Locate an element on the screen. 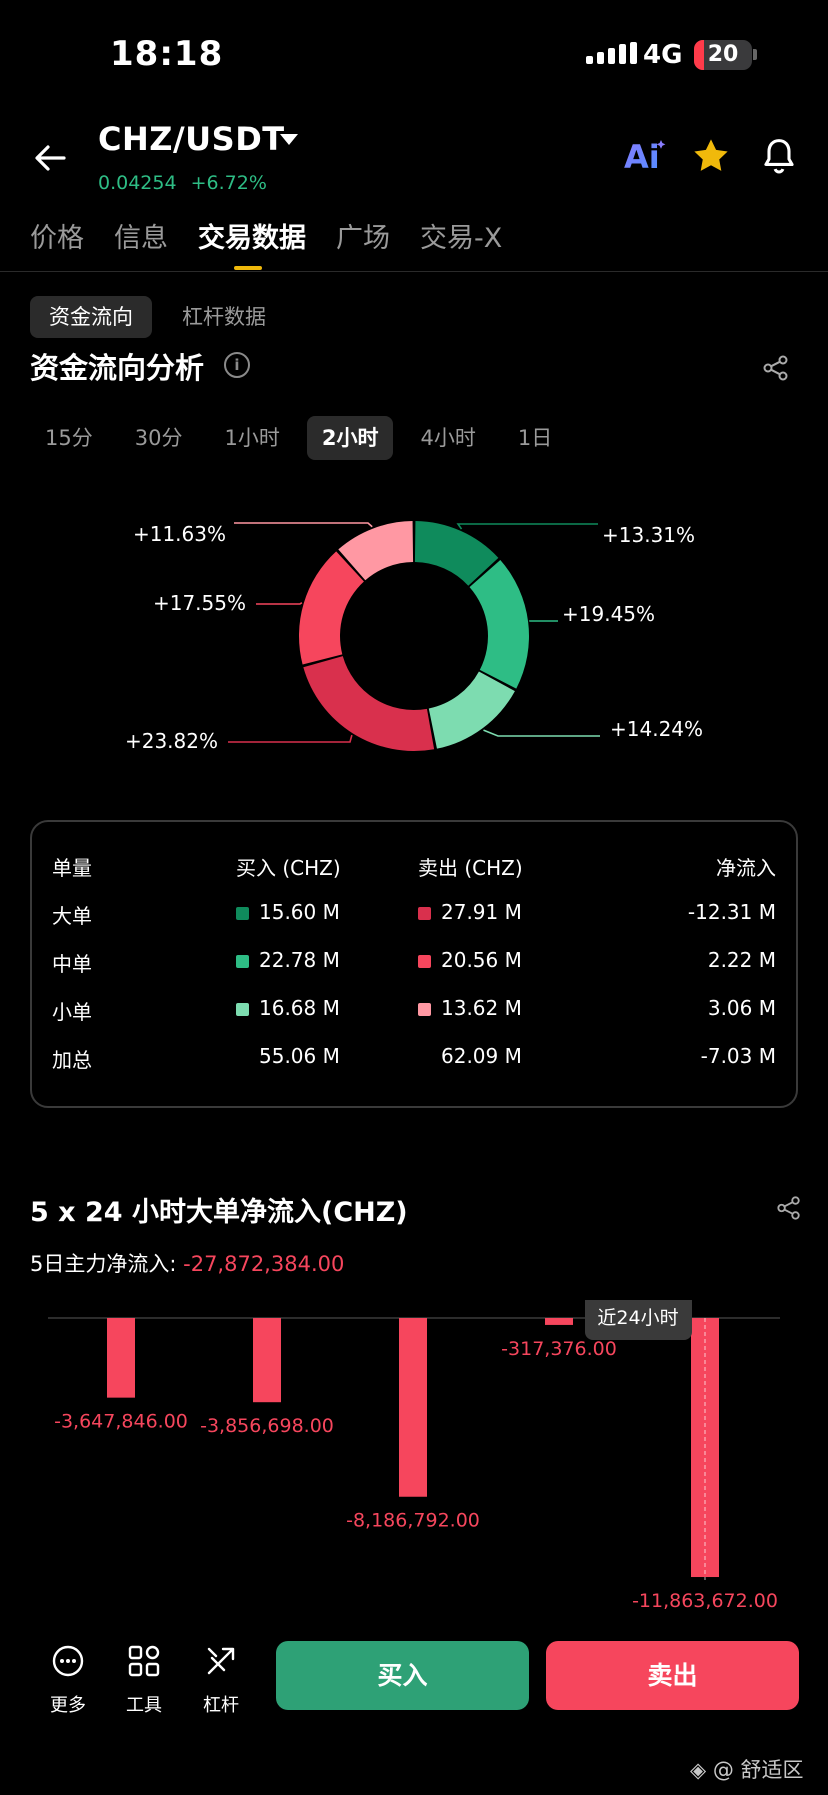 The image size is (828, 1795). donut-slice-label: +13.31% is located at coordinates (648, 535).